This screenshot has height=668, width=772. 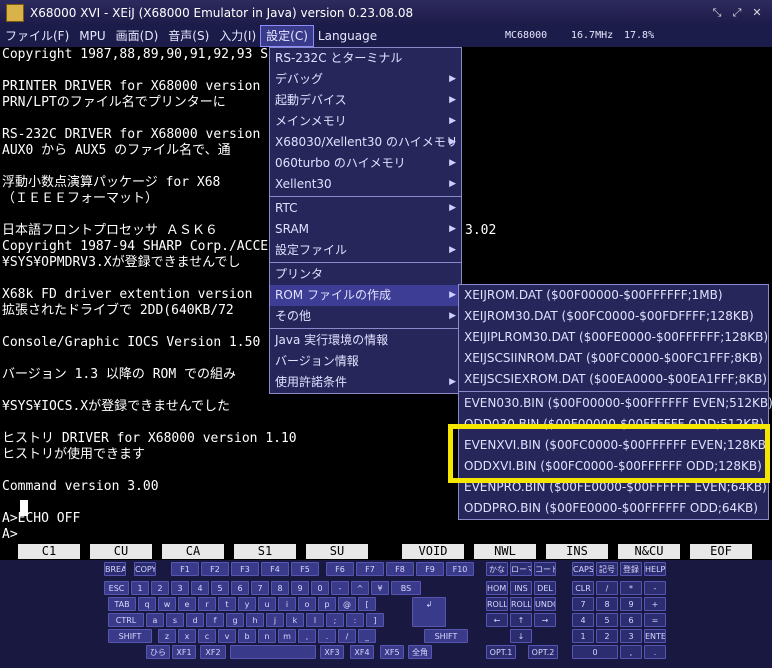 What do you see at coordinates (607, 569) in the screenshot?
I see `key: 記号` at bounding box center [607, 569].